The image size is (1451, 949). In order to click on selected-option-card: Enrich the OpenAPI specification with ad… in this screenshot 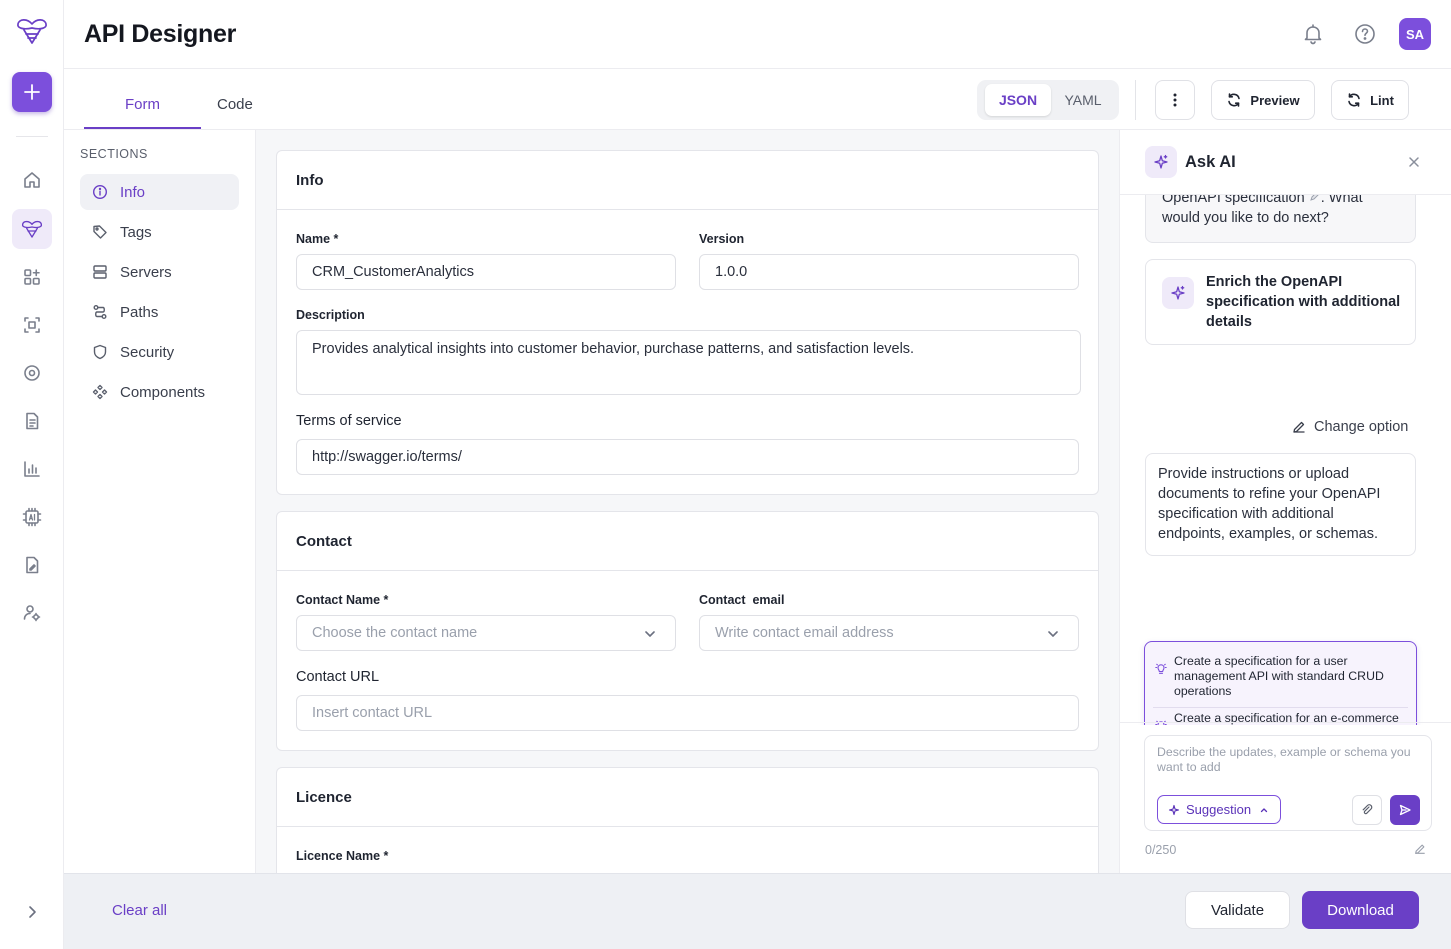, I will do `click(1280, 302)`.